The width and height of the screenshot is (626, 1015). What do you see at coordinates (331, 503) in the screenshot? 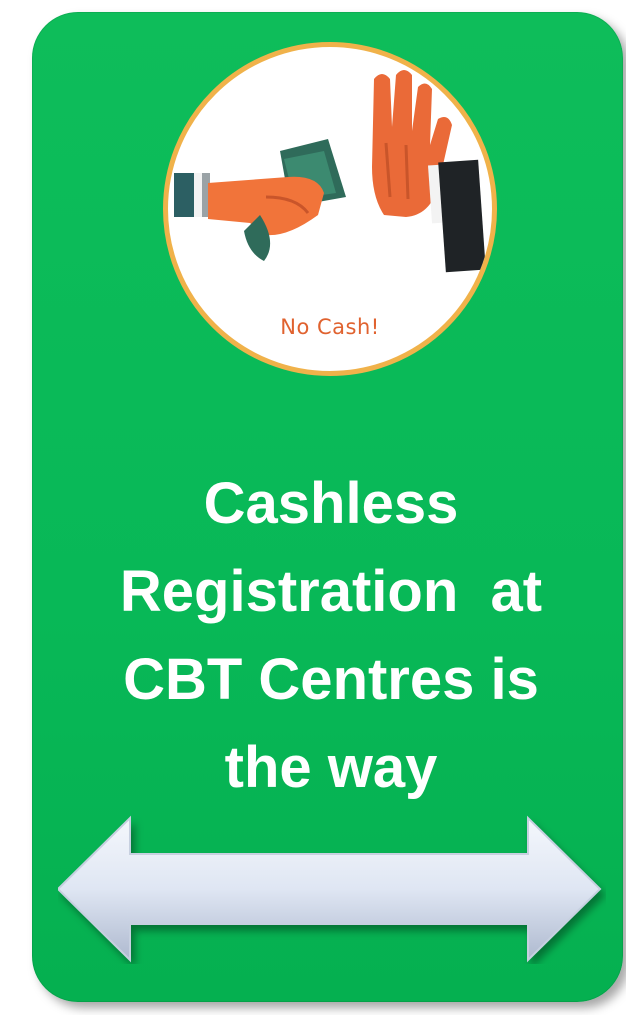
I see `headline-line-1: Cashless` at bounding box center [331, 503].